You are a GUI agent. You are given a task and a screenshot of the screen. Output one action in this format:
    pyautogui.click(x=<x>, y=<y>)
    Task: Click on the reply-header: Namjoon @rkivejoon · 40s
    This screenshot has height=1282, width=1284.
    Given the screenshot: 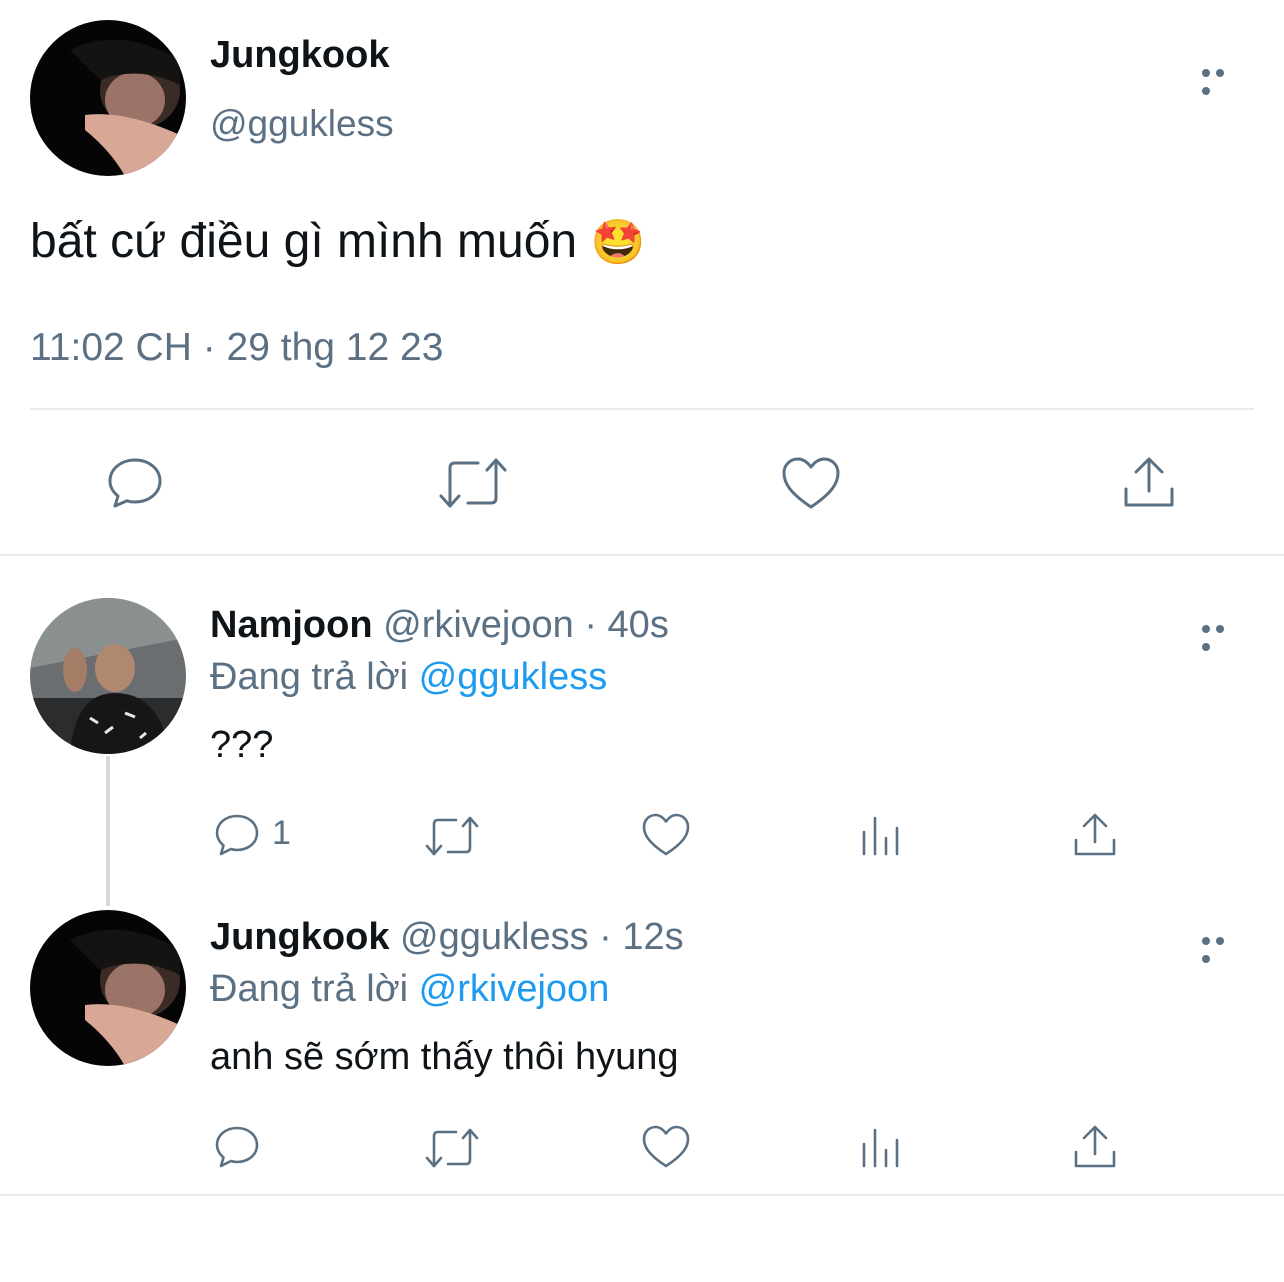 What is the action you would take?
    pyautogui.click(x=439, y=625)
    